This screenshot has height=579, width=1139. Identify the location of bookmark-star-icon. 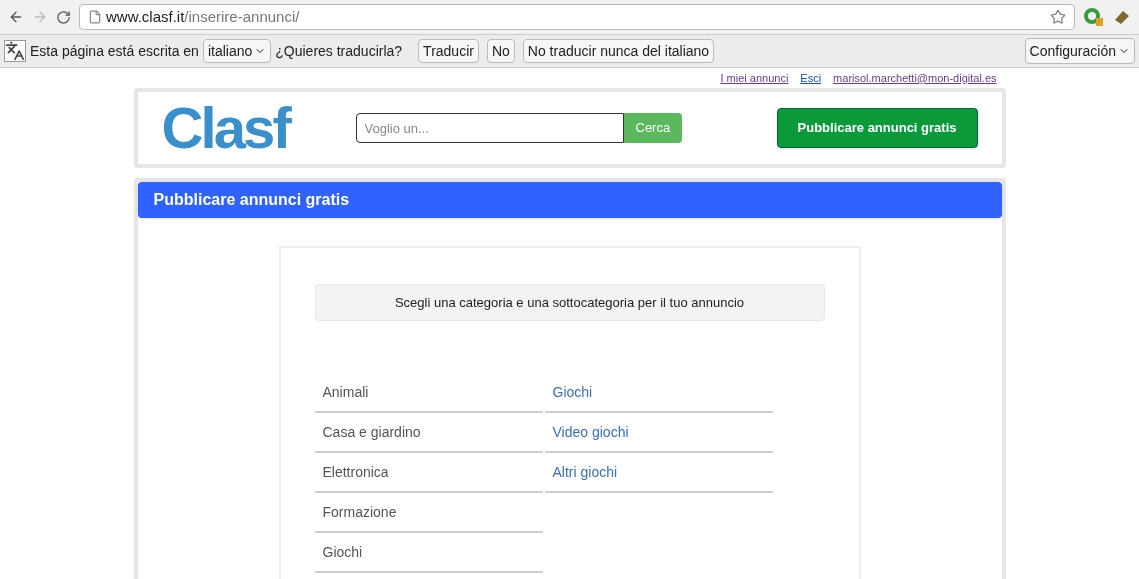
(1058, 17).